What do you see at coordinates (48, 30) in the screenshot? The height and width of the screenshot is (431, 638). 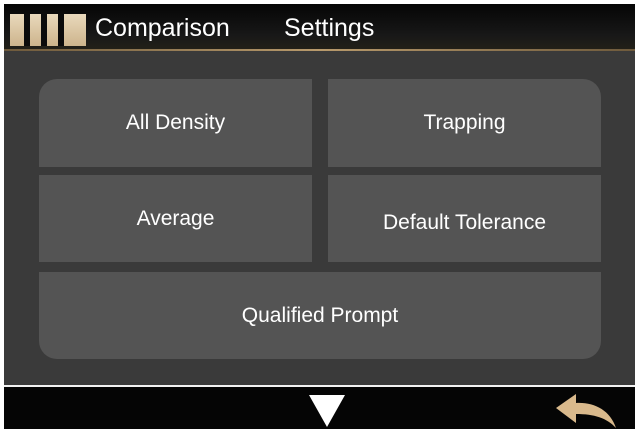 I see `brand-logo-icon` at bounding box center [48, 30].